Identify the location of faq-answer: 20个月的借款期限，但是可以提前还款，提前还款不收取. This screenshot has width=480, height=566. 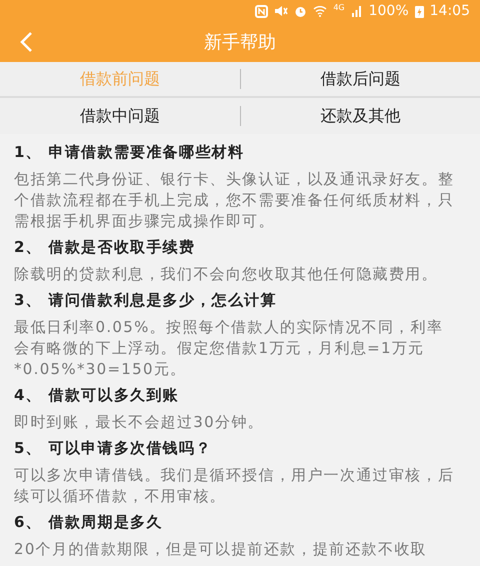
(221, 549).